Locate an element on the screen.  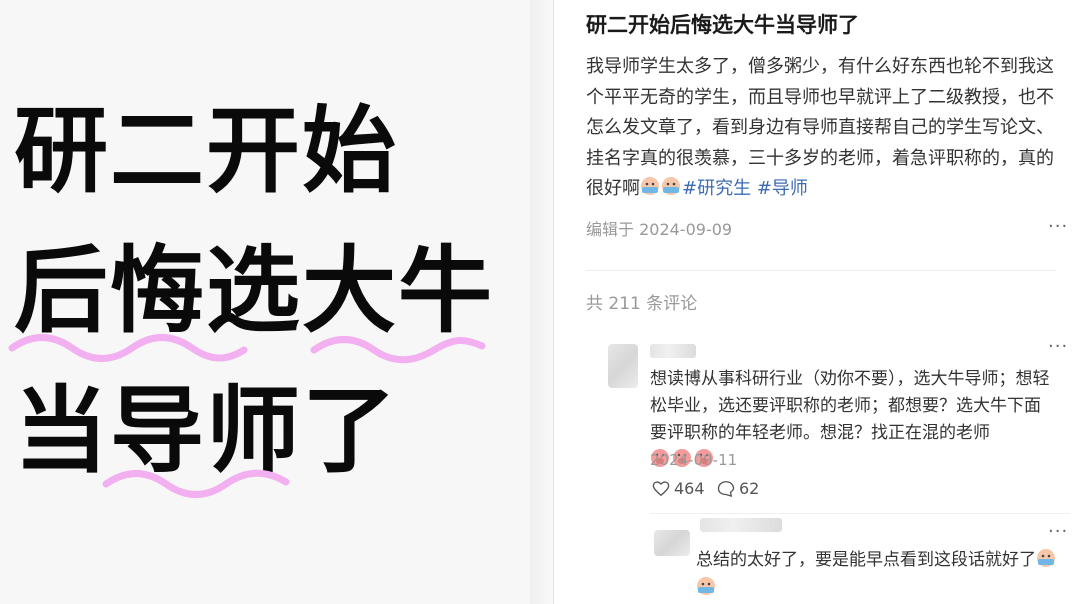
cover-line-1: 研二开始 is located at coordinates (206, 151).